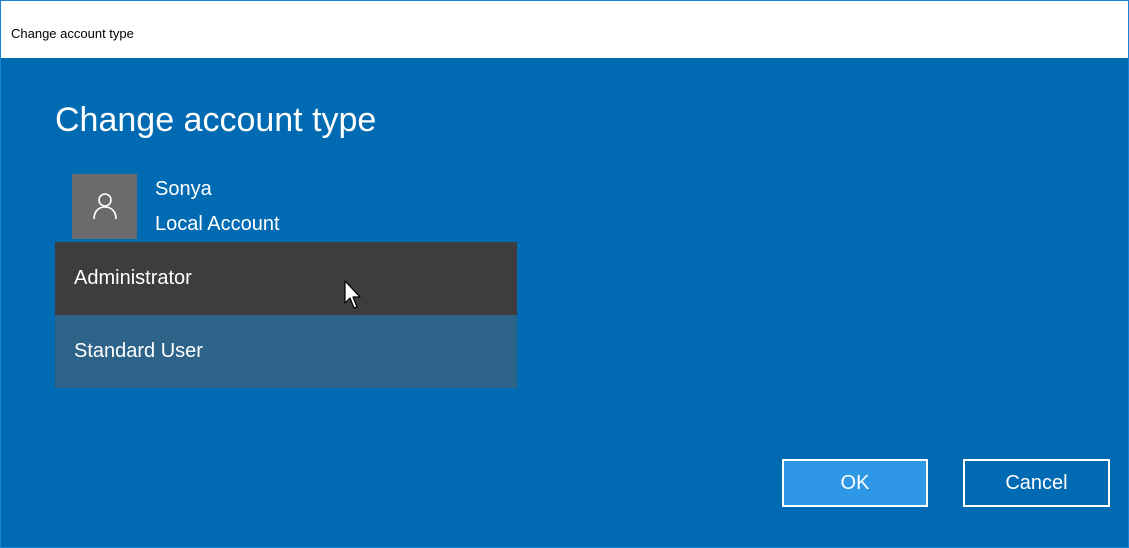  What do you see at coordinates (352, 294) in the screenshot?
I see `mouse-cursor-icon` at bounding box center [352, 294].